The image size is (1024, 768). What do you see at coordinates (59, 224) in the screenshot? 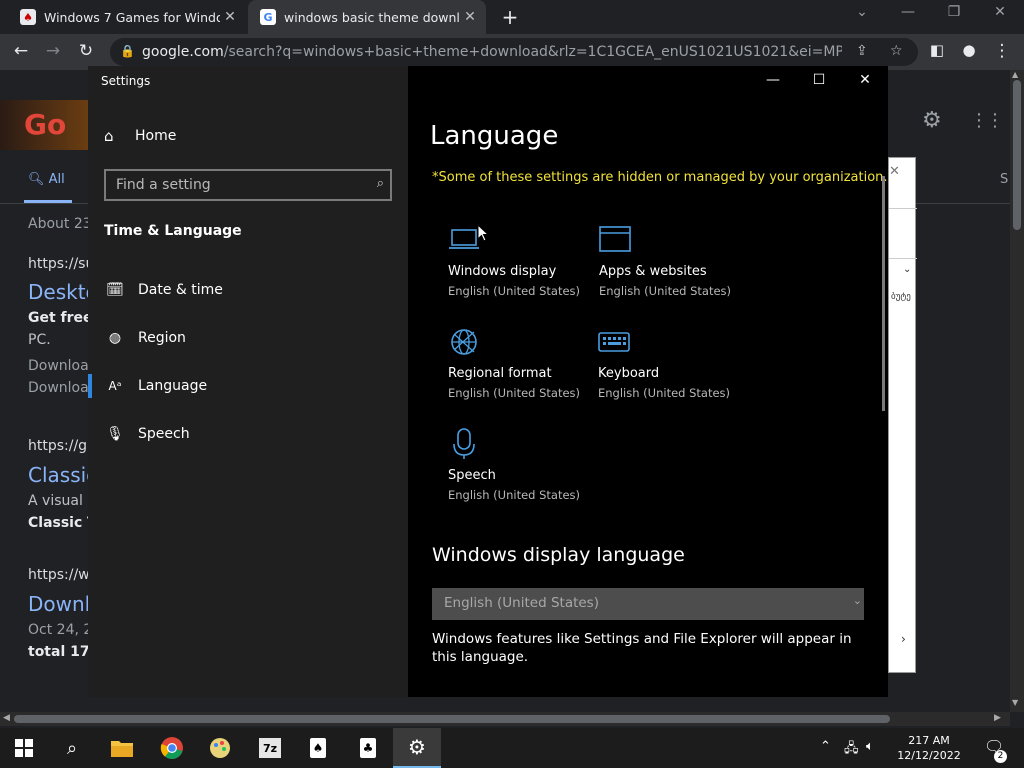
I see `result-stats: About 23` at bounding box center [59, 224].